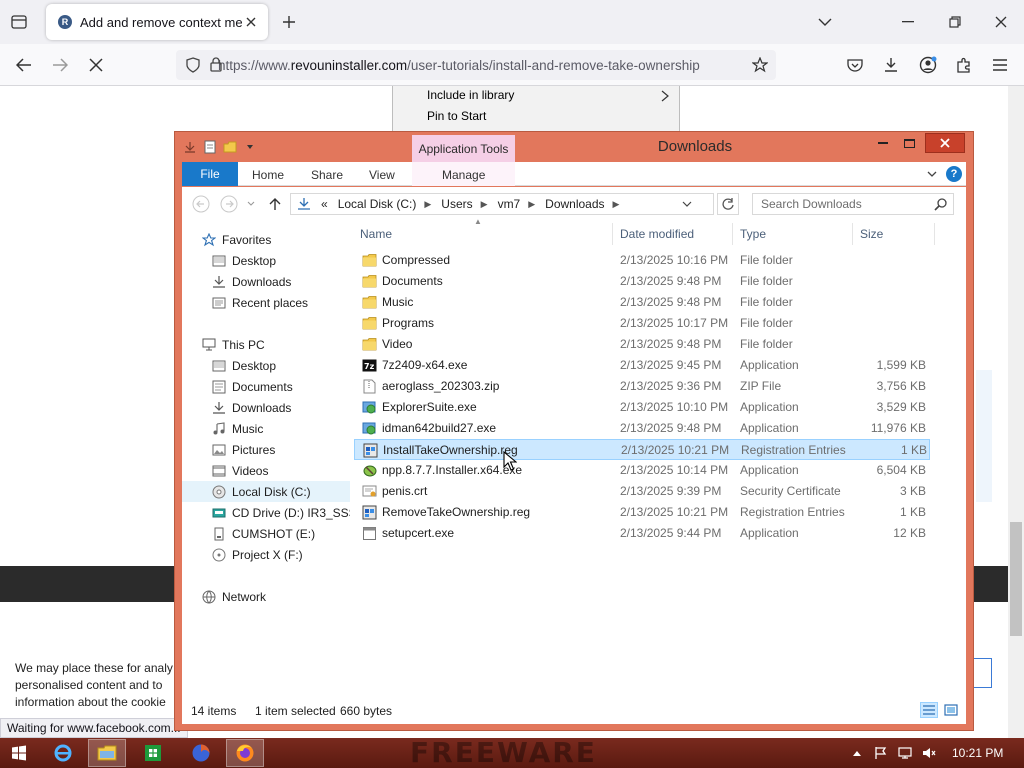 Image resolution: width=1024 pixels, height=768 pixels. Describe the element at coordinates (19, 753) in the screenshot. I see `start-button` at that location.